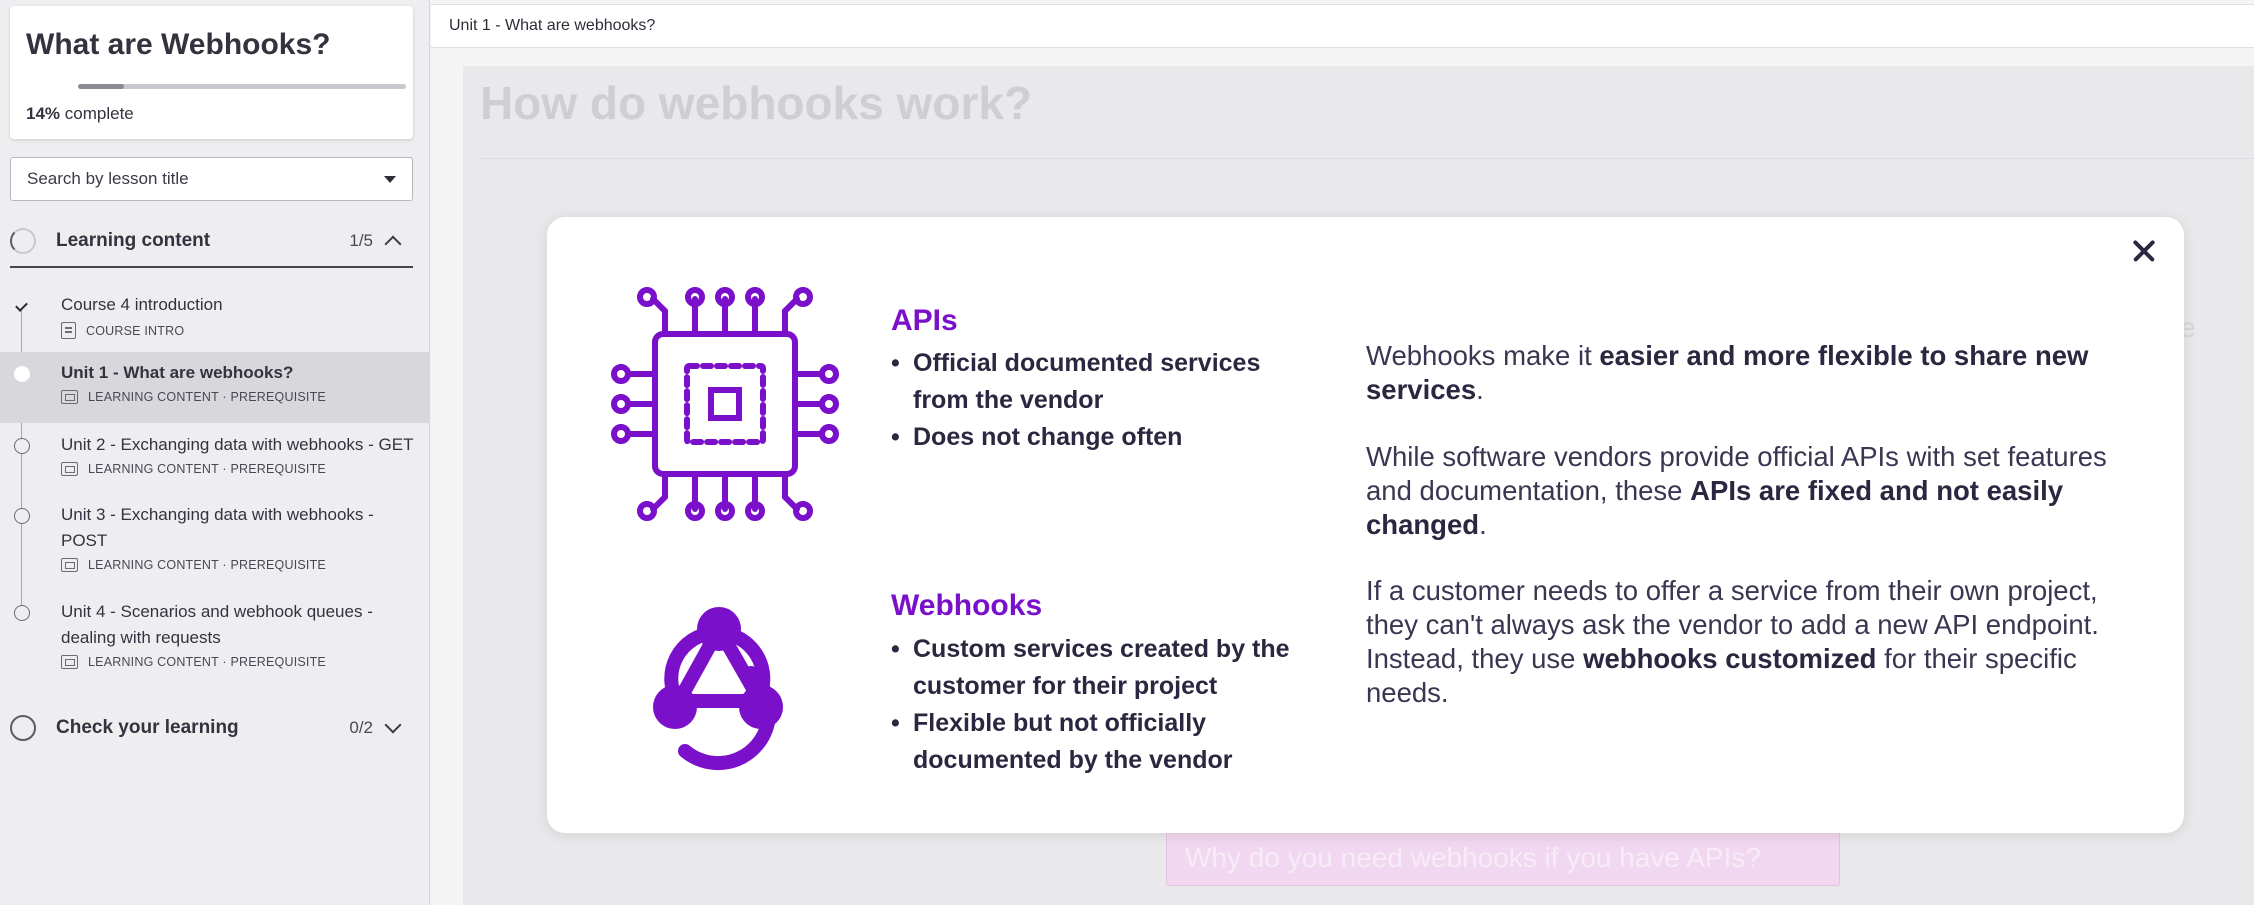 The height and width of the screenshot is (905, 2254). I want to click on progress-text: 14% complete, so click(80, 114).